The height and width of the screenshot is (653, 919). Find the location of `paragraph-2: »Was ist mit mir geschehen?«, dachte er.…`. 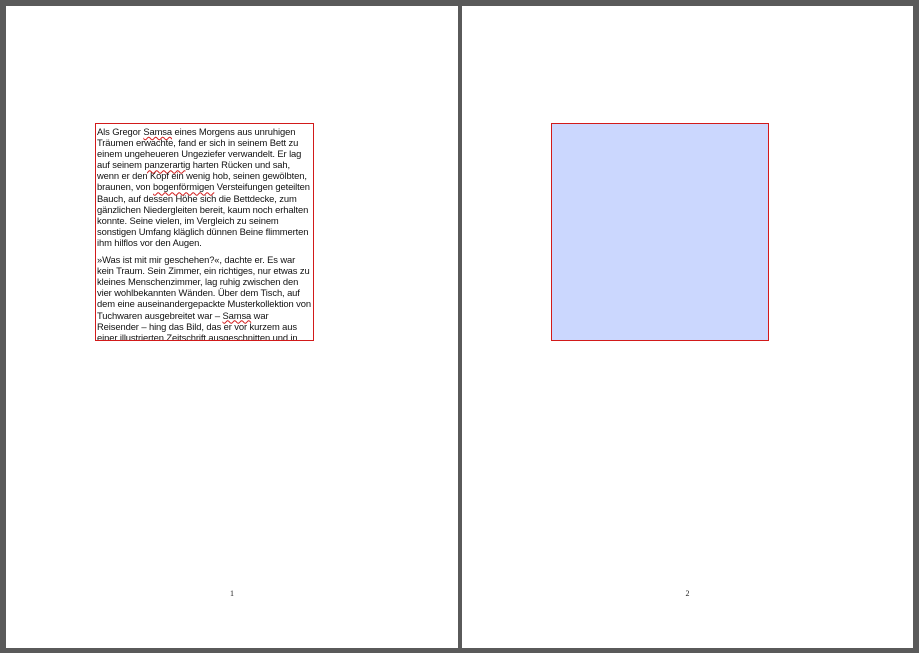

paragraph-2: »Was ist mit mir geschehen?«, dachte er.… is located at coordinates (204, 297).